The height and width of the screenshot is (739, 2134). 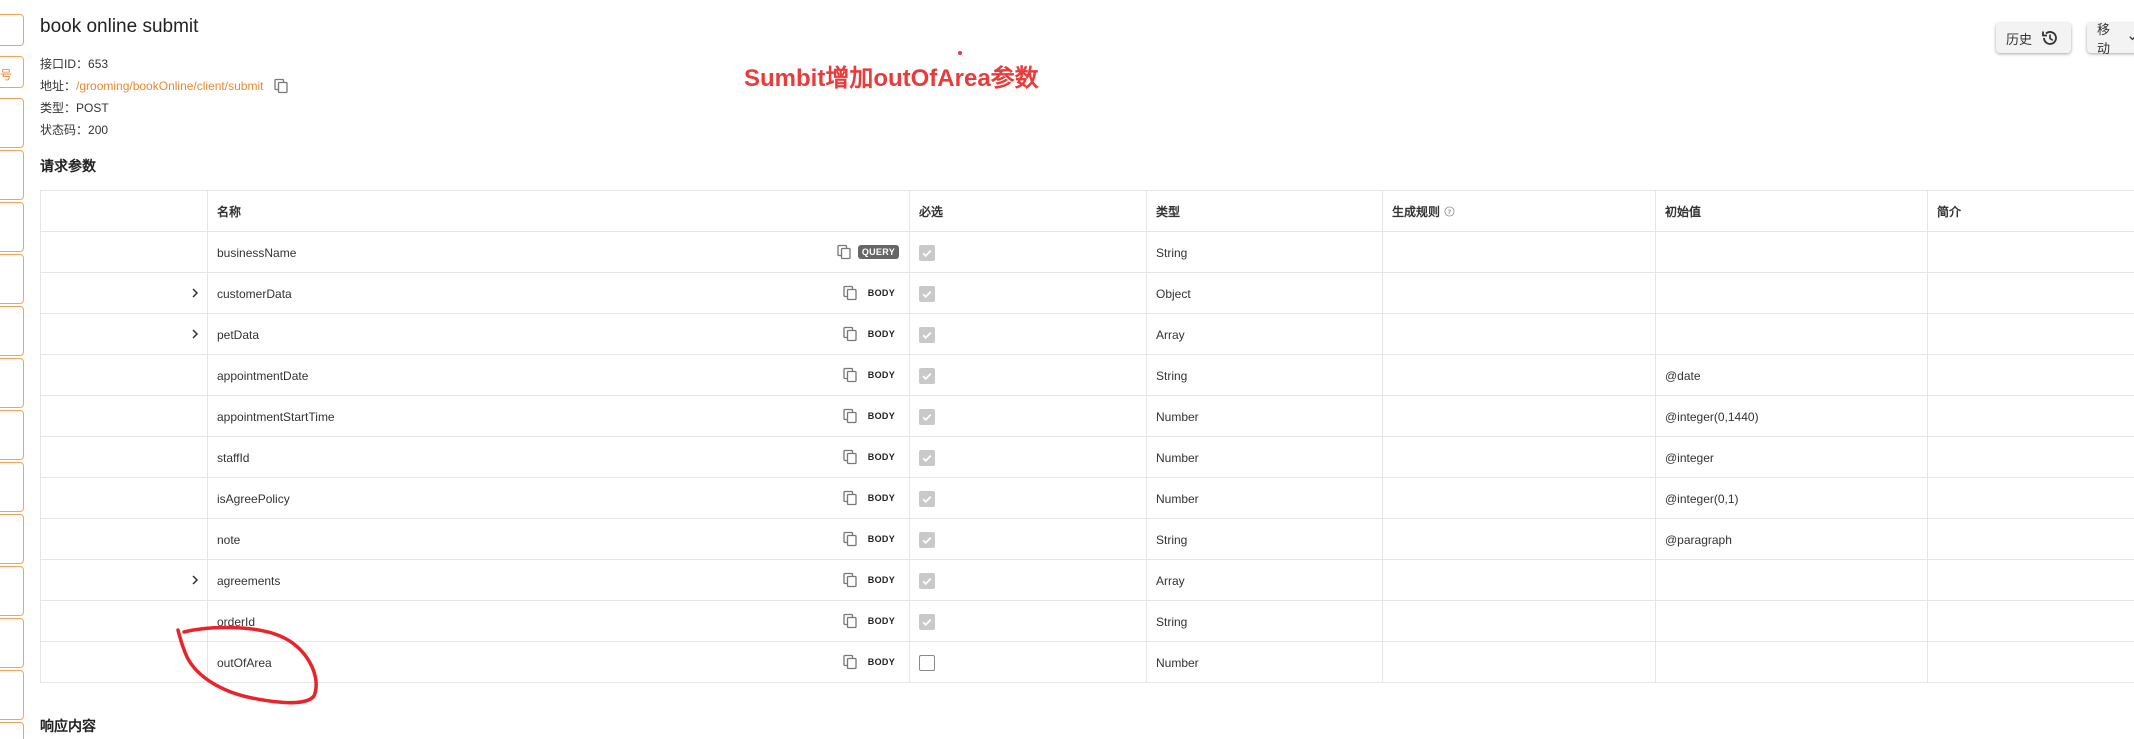 I want to click on left-rail: 号, so click(x=12, y=369).